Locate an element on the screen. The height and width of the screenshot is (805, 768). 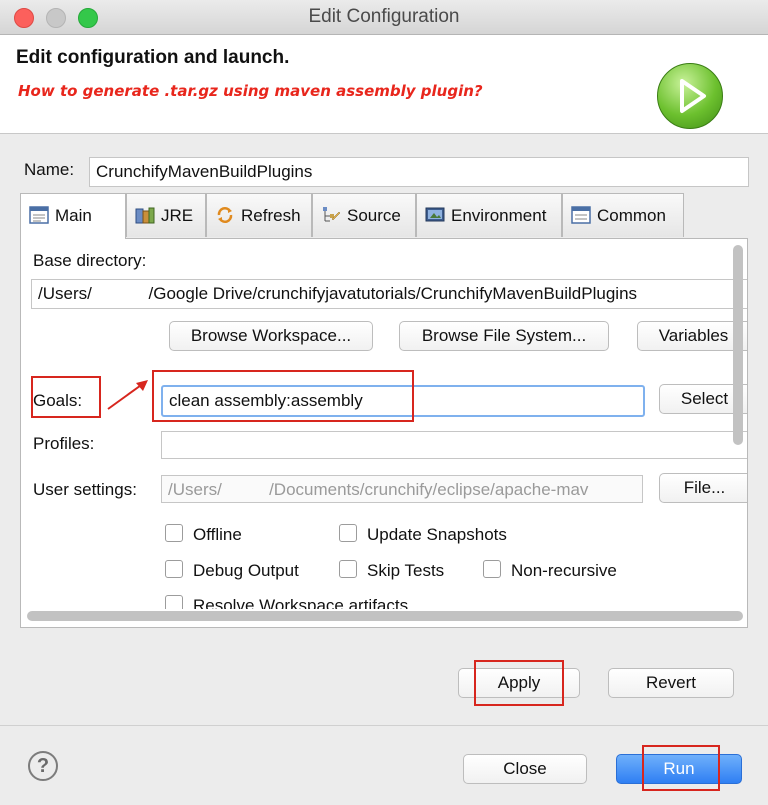
environment-icon is located at coordinates (435, 209).